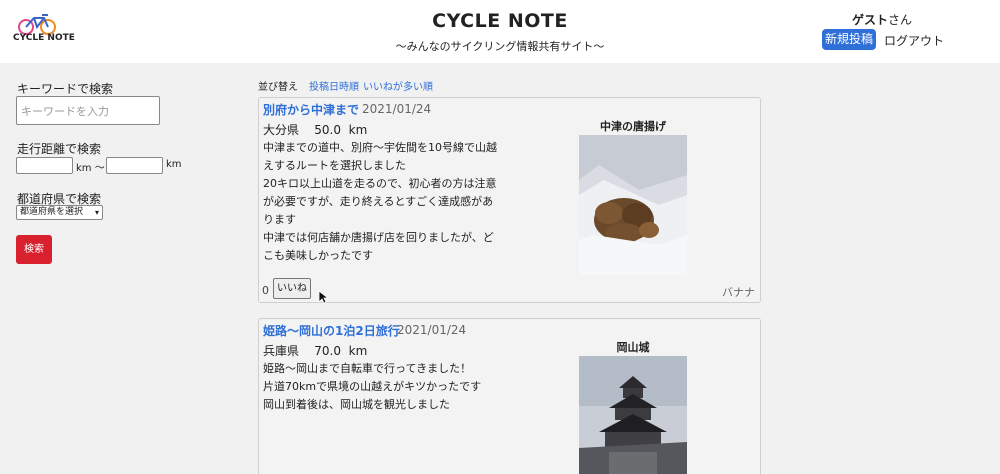 The image size is (1000, 474). Describe the element at coordinates (265, 290) in the screenshot. I see `like-count: 0` at that location.